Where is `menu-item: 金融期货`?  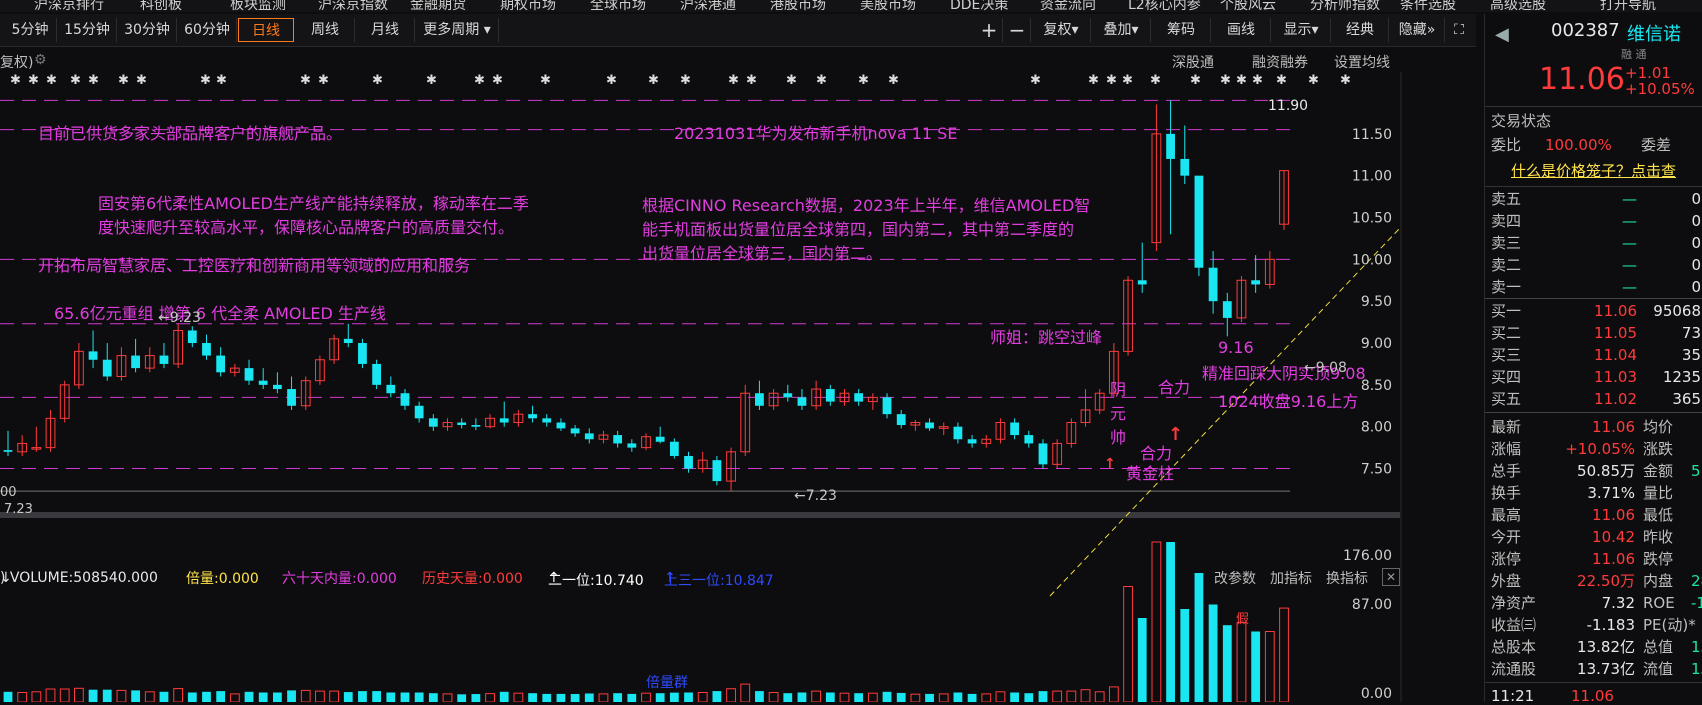
menu-item: 金融期货 is located at coordinates (438, 6).